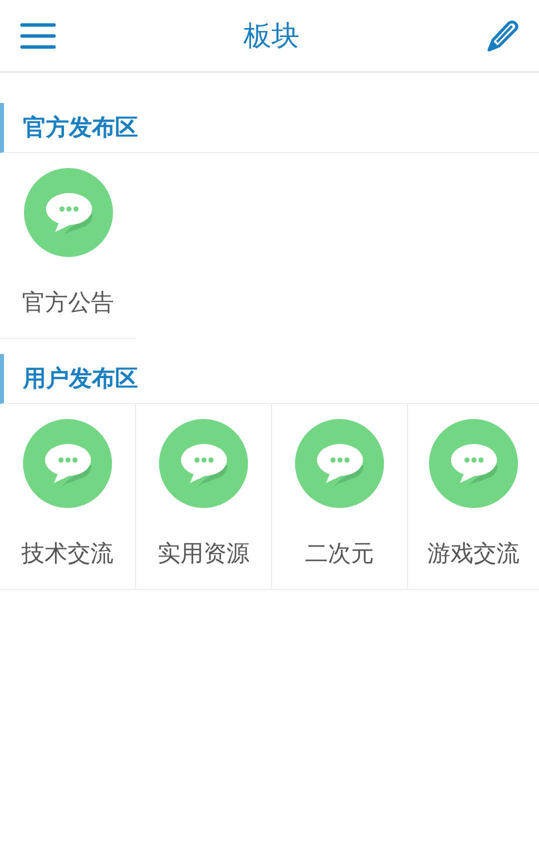  I want to click on compose-button, so click(503, 36).